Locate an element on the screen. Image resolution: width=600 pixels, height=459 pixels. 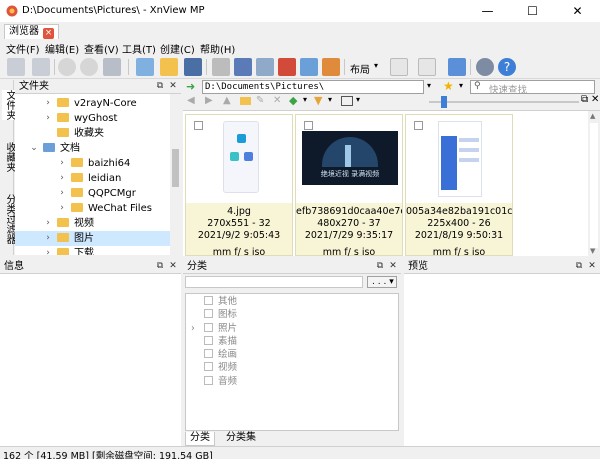
binoculars-icon is located at coordinates (193, 67).